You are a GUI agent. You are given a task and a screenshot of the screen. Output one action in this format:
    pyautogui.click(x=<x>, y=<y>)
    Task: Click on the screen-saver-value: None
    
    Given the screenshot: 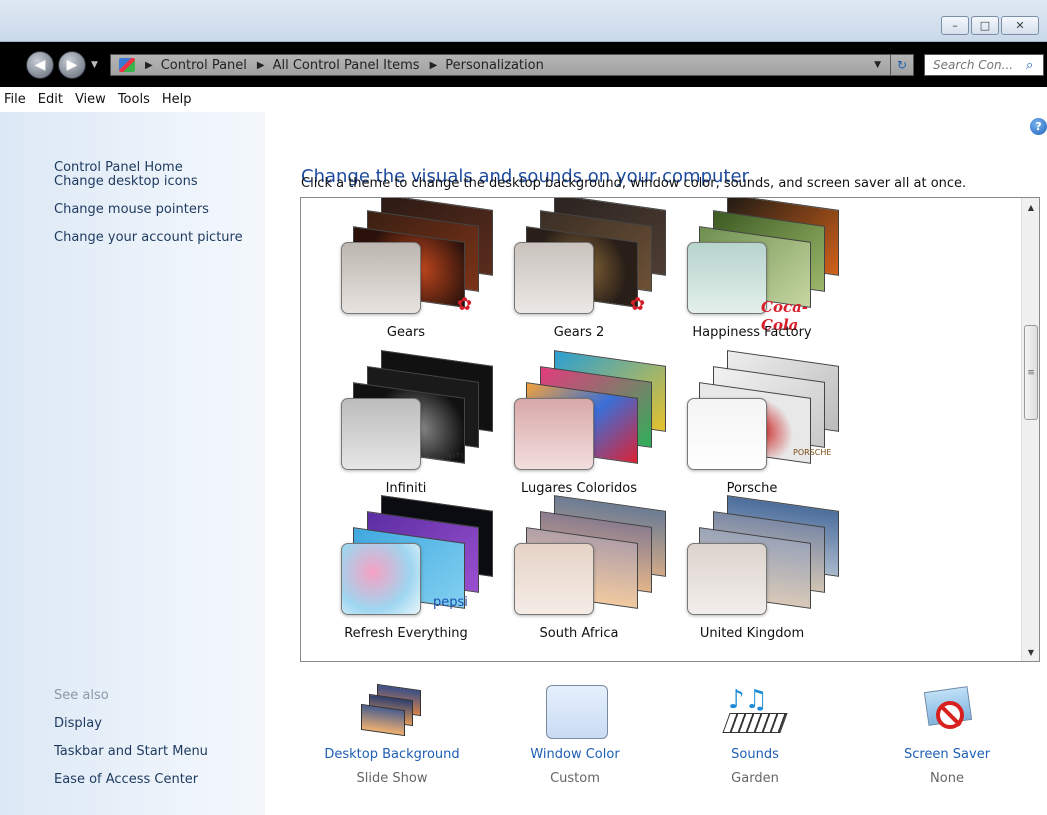 What is the action you would take?
    pyautogui.click(x=947, y=778)
    